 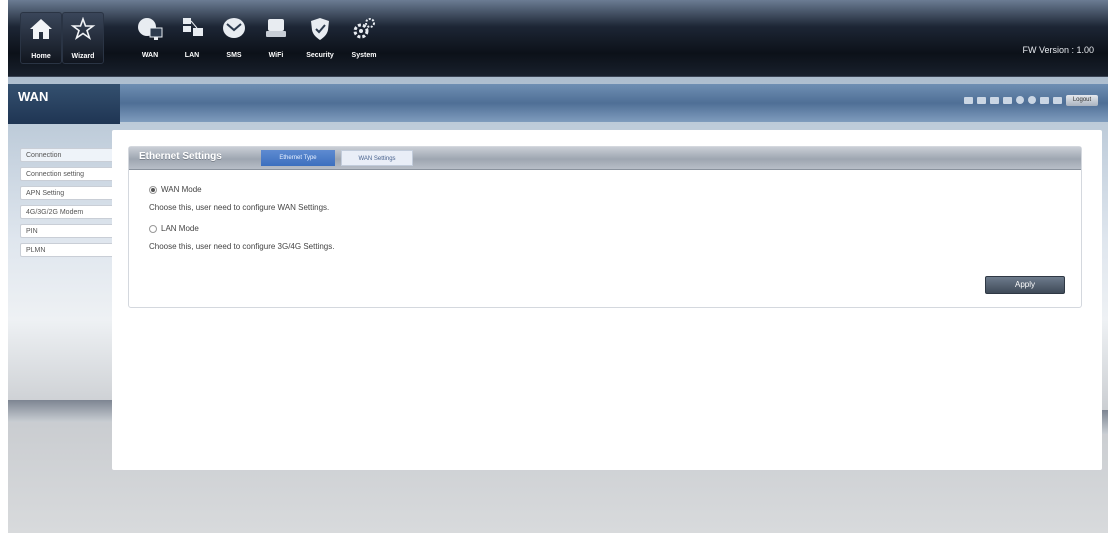 What do you see at coordinates (153, 189) in the screenshot?
I see `wan-mode-radio` at bounding box center [153, 189].